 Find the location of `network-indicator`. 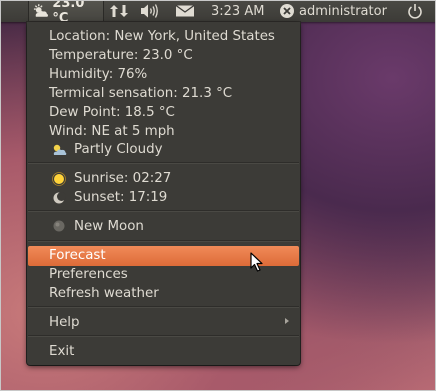

network-indicator is located at coordinates (119, 11).